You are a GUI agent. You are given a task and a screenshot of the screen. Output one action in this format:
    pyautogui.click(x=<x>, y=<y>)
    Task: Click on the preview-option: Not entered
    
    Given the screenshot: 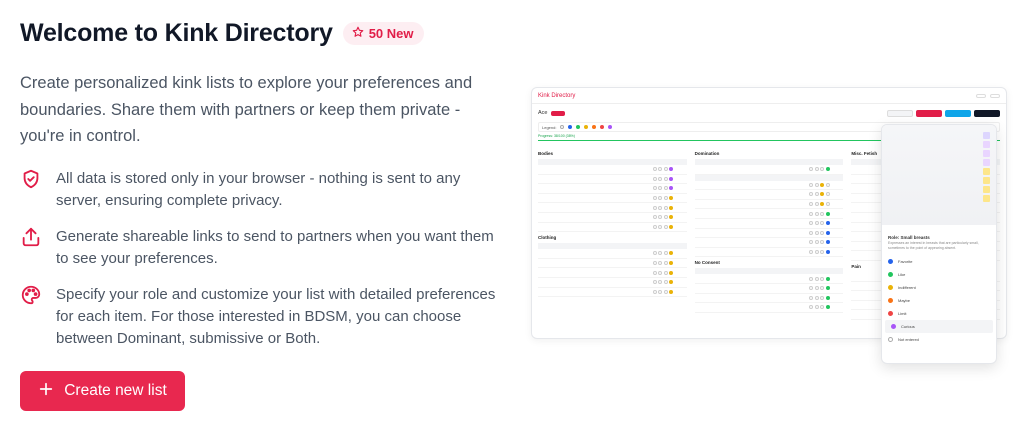 What is the action you would take?
    pyautogui.click(x=939, y=339)
    